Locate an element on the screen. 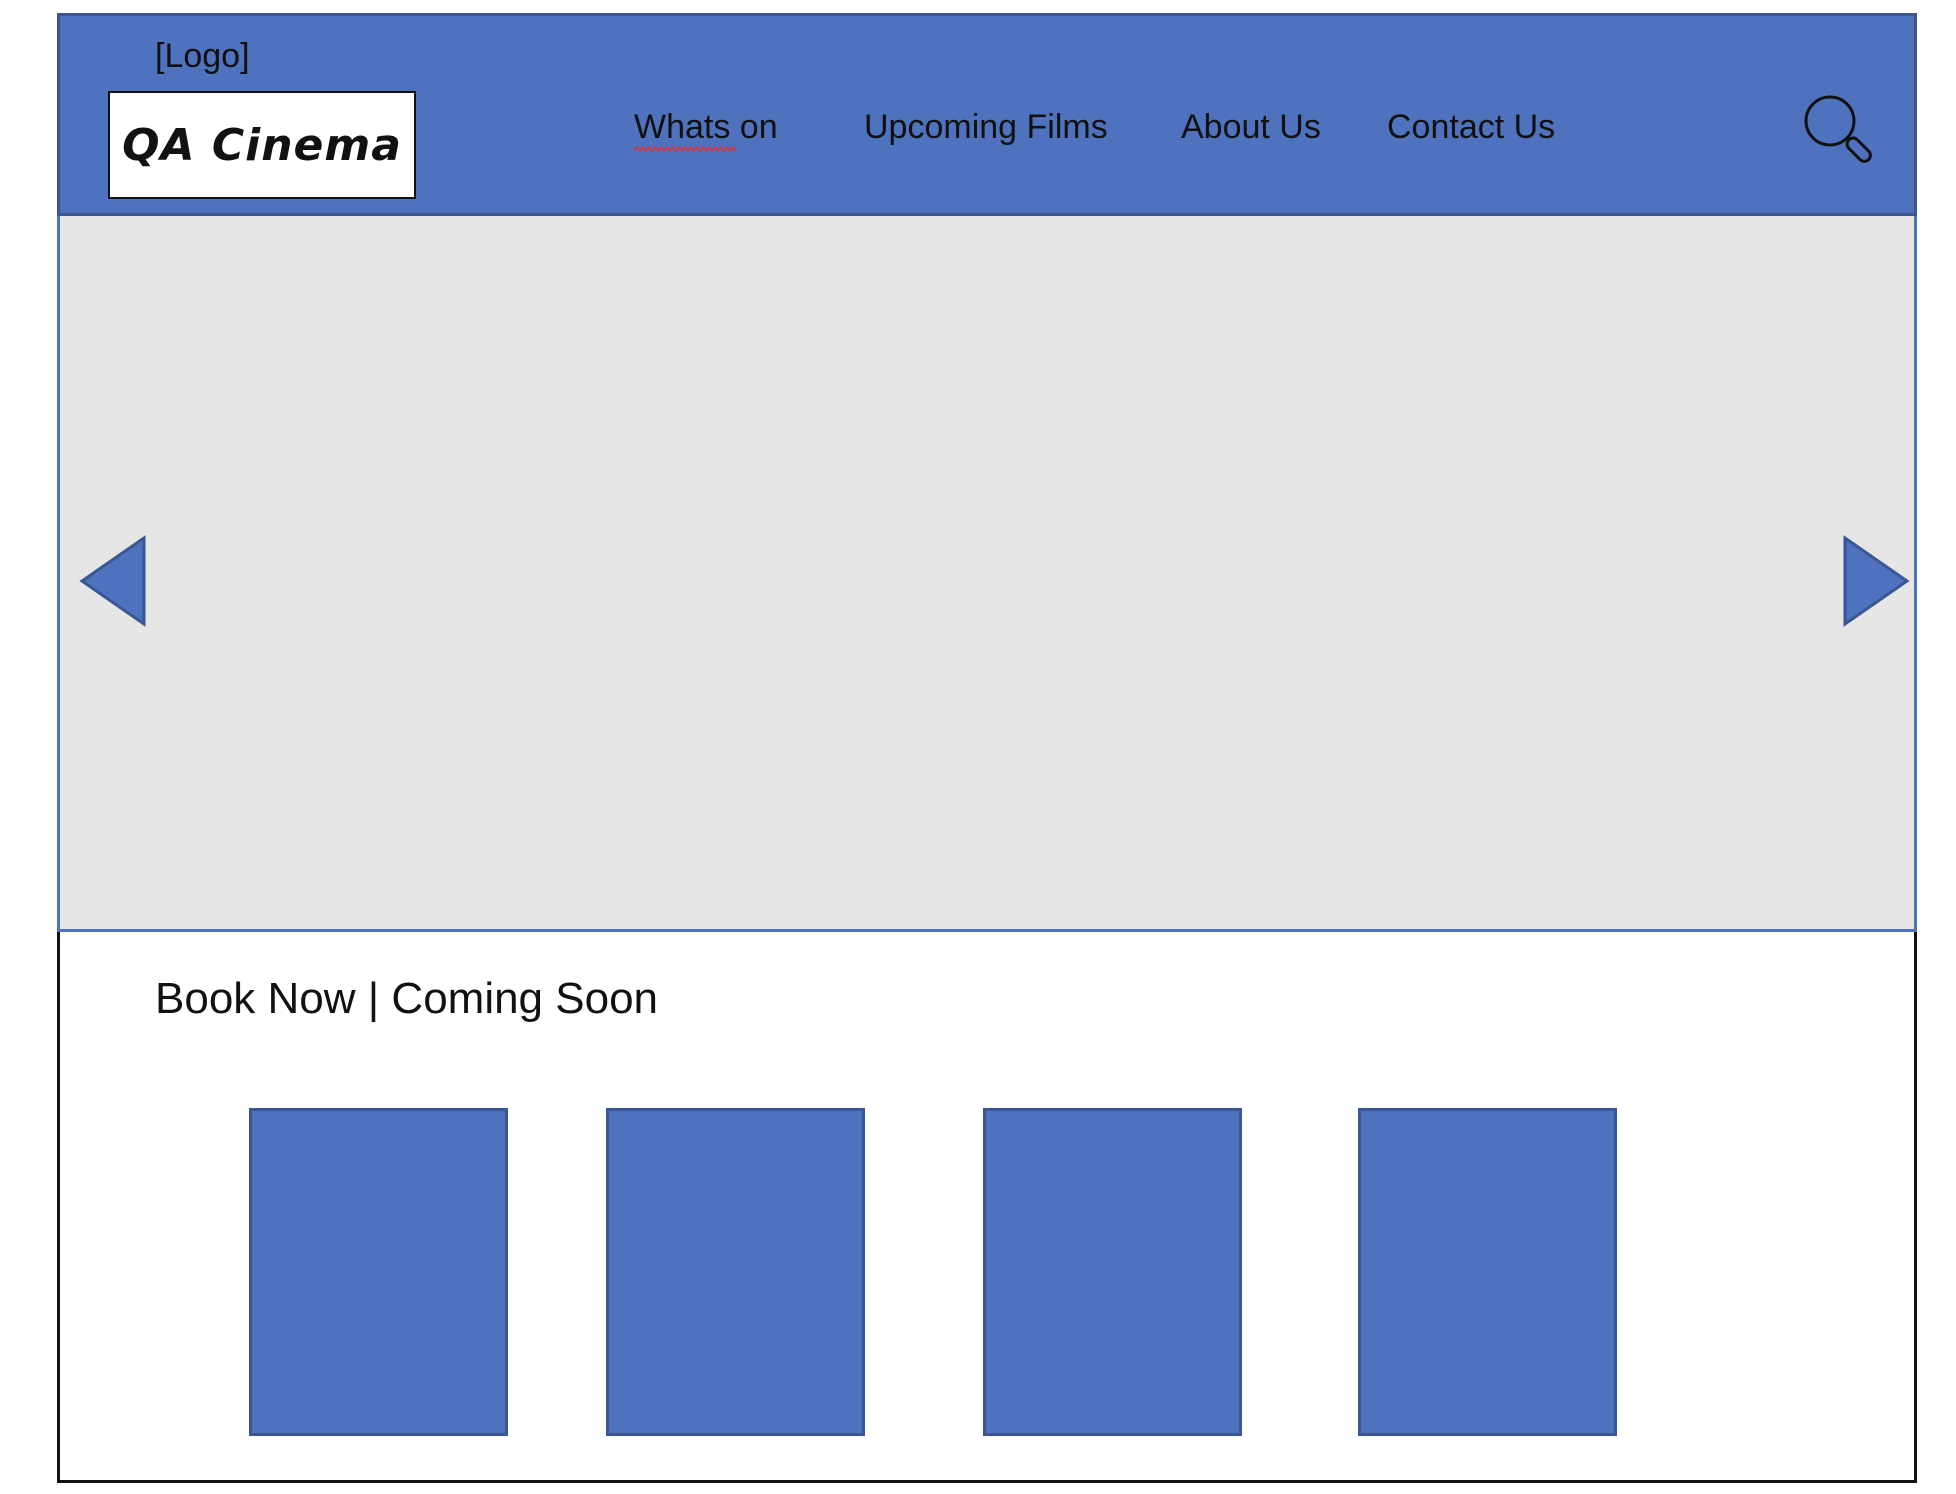 The height and width of the screenshot is (1494, 1956). logo-text: QA Cinema is located at coordinates (262, 145).